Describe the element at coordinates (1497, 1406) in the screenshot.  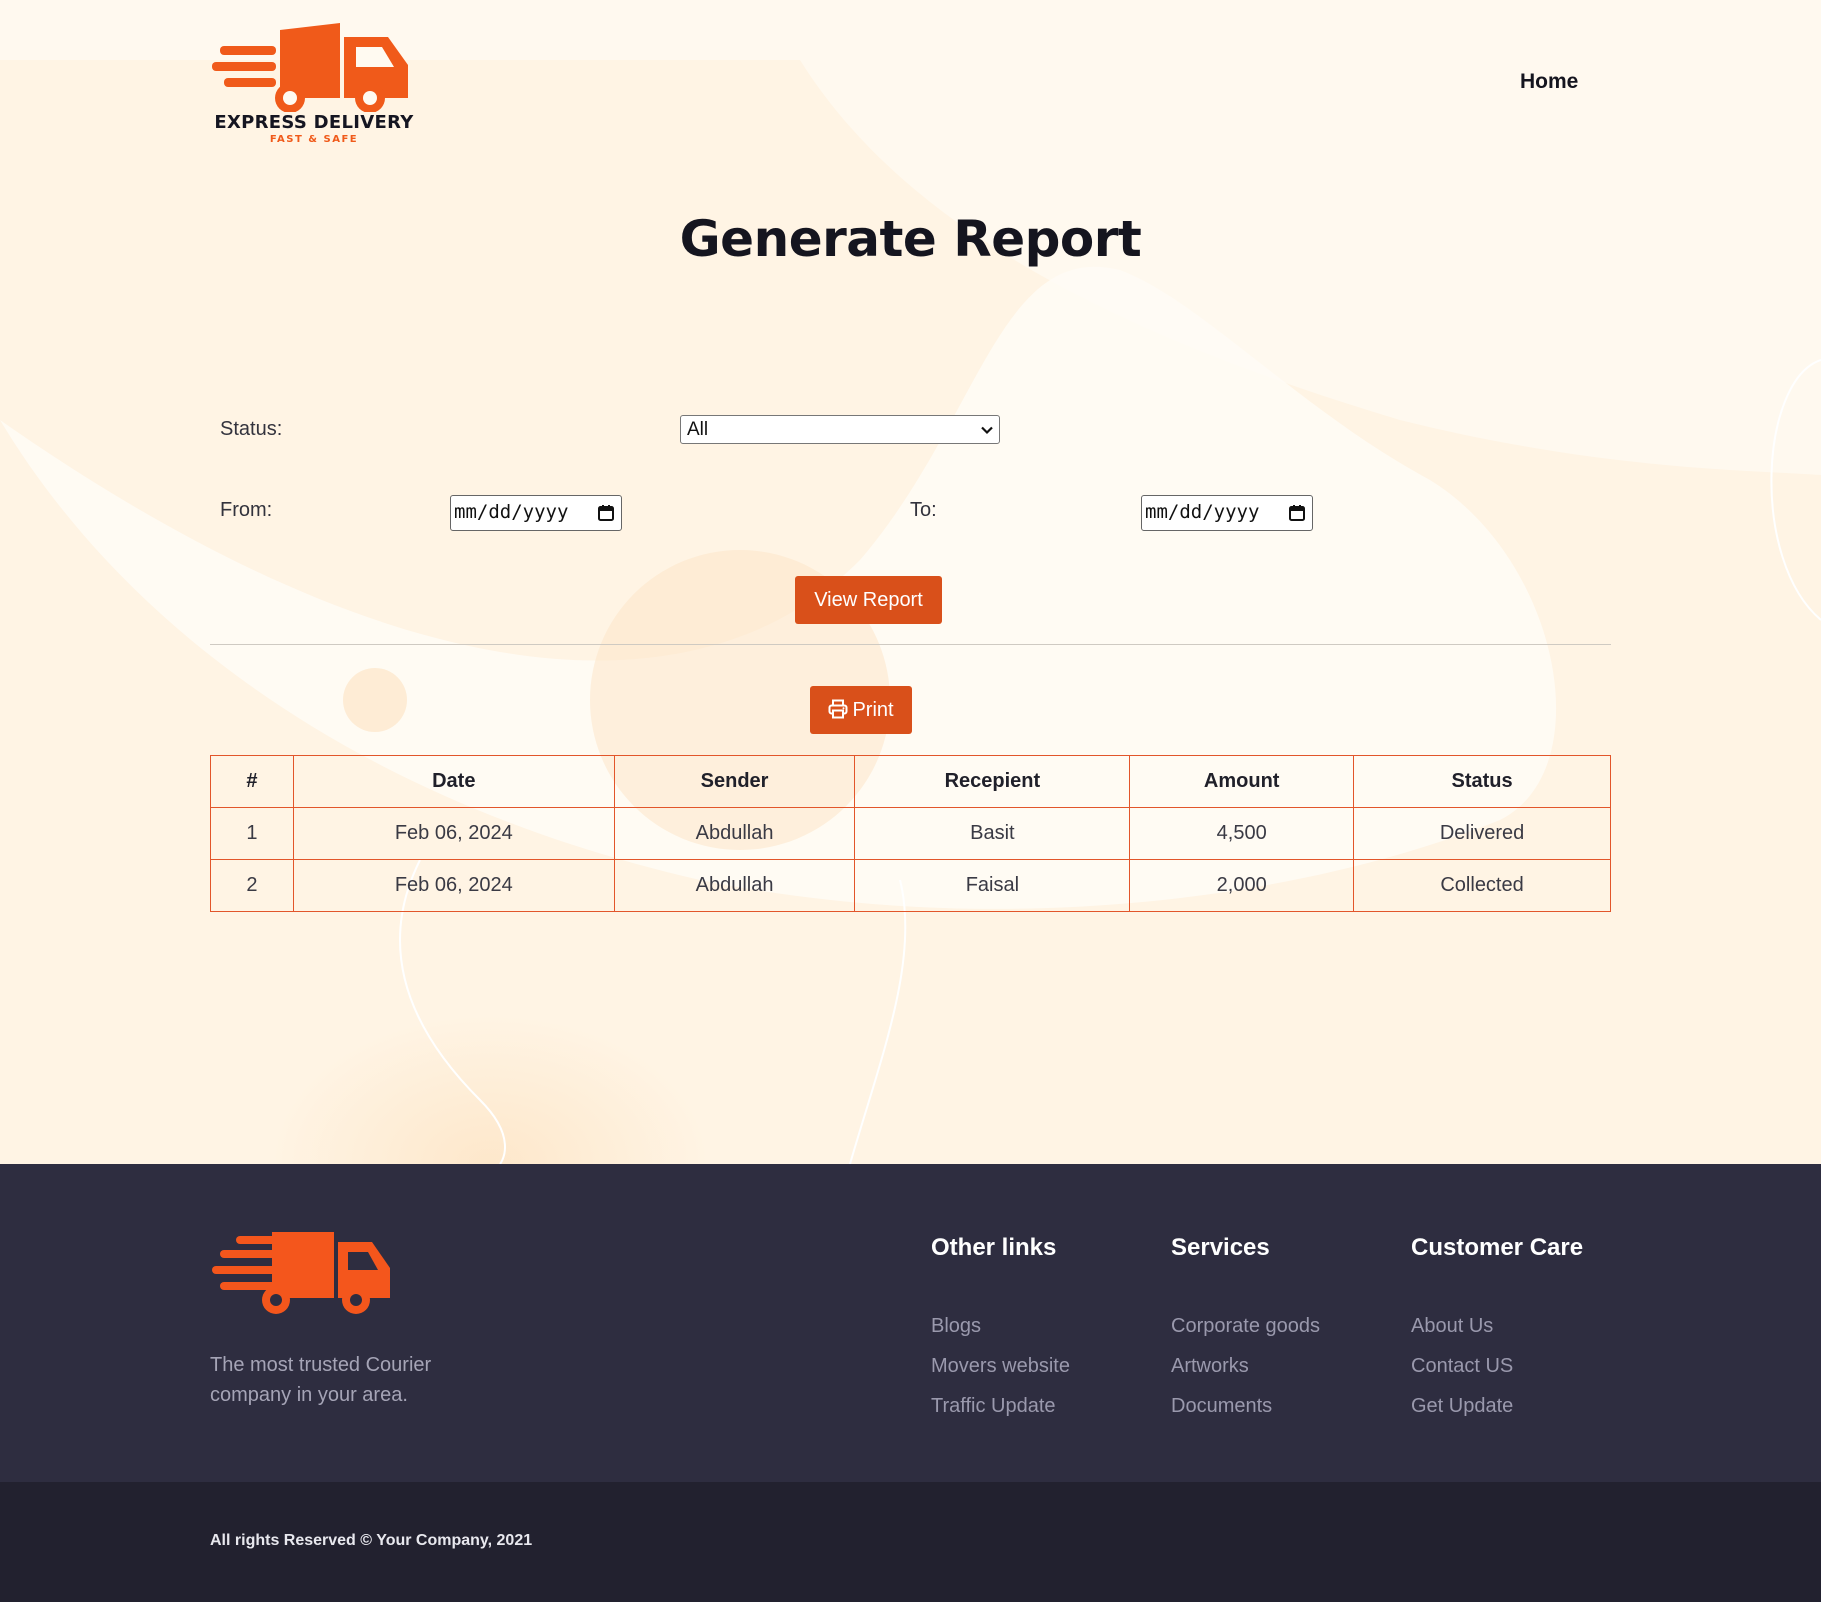
I see `footer-link: Get Update` at that location.